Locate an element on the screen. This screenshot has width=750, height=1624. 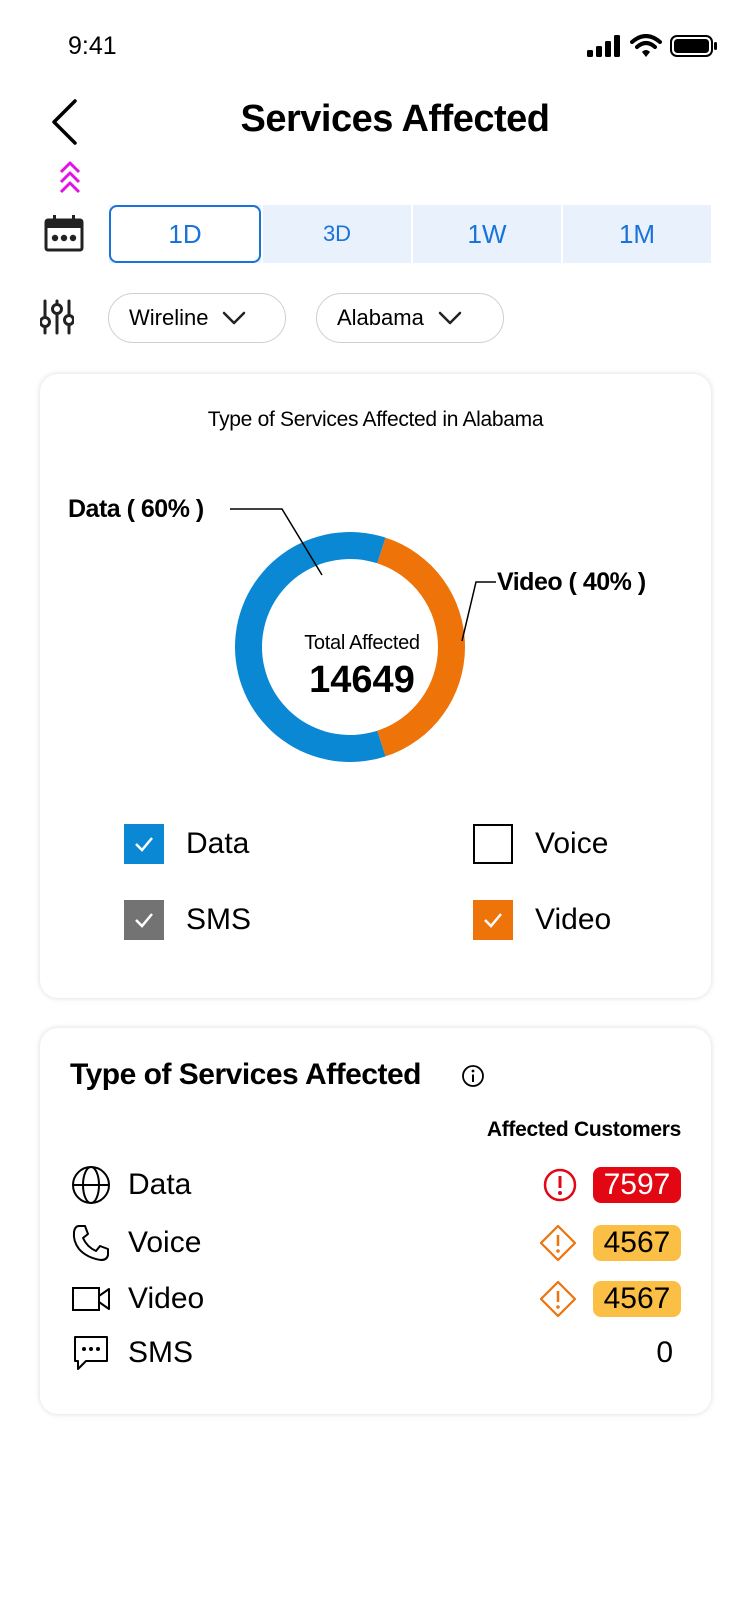
phone-icon is located at coordinates (91, 1243).